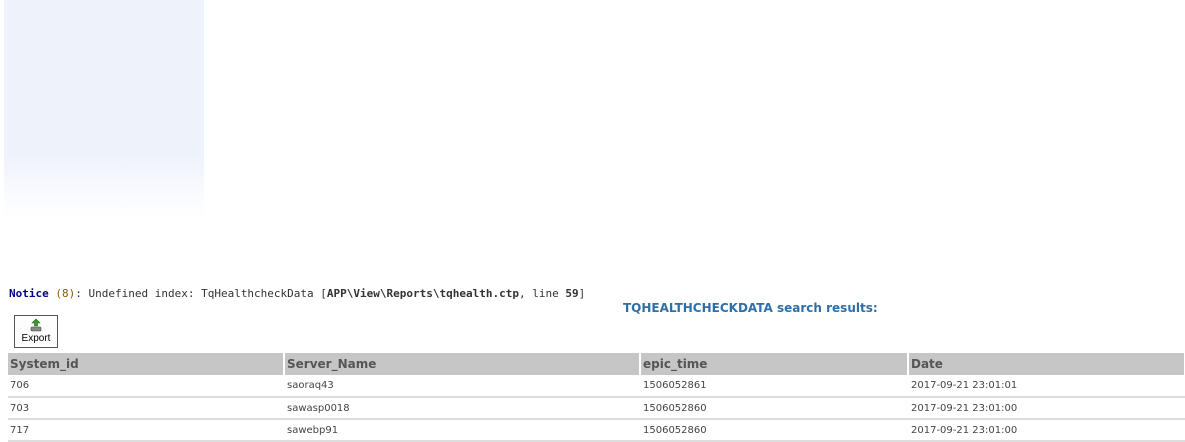 The height and width of the screenshot is (442, 1185). I want to click on cell-system-id: 717, so click(146, 430).